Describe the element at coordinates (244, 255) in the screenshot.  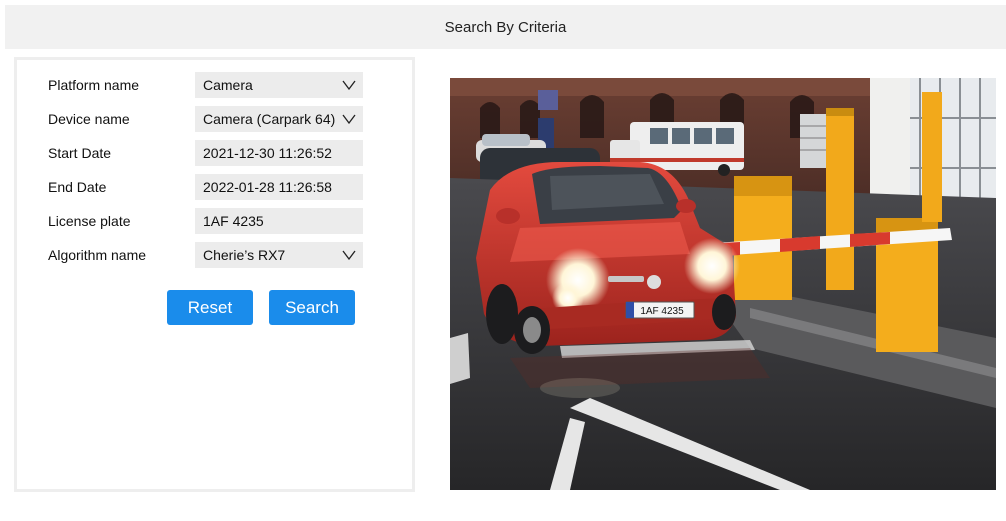
I see `algorithm-name-value: Cherie’s RX7` at that location.